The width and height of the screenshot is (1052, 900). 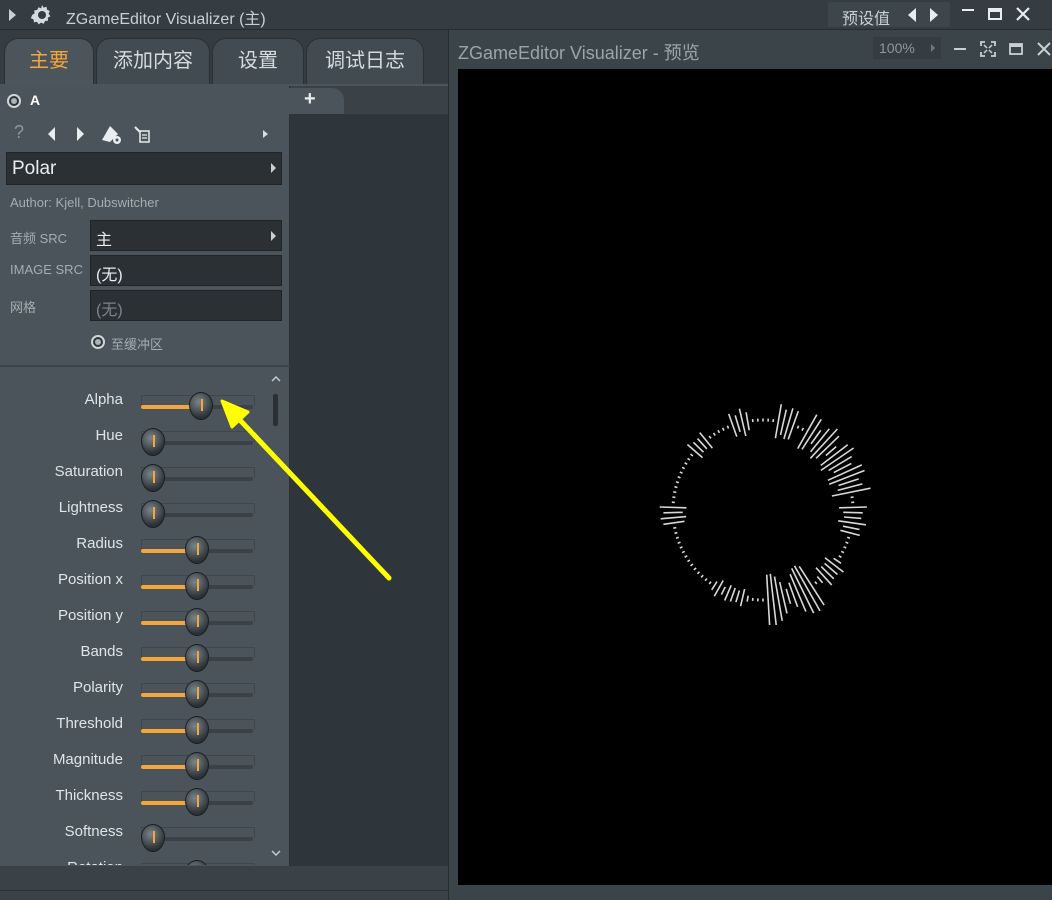 What do you see at coordinates (52, 134) in the screenshot?
I see `prev-effect-icon` at bounding box center [52, 134].